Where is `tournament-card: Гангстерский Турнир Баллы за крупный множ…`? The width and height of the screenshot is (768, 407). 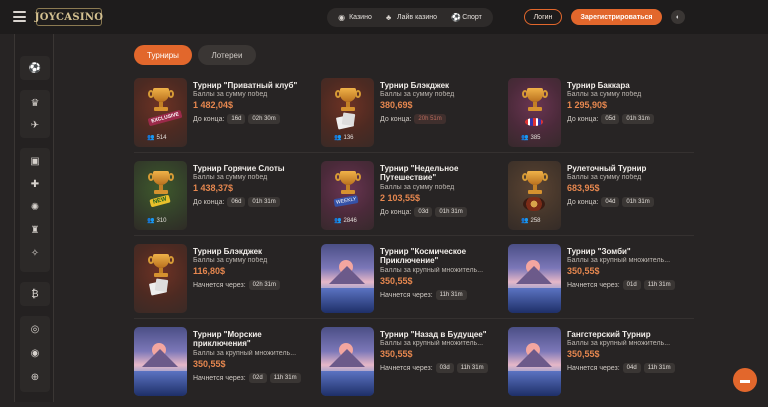 tournament-card: Гангстерский Турнир Баллы за крупный множ… is located at coordinates (598, 367).